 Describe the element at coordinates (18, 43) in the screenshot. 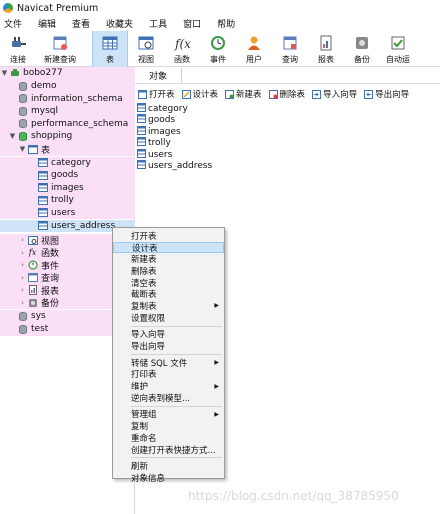

I see `plug-icon` at that location.